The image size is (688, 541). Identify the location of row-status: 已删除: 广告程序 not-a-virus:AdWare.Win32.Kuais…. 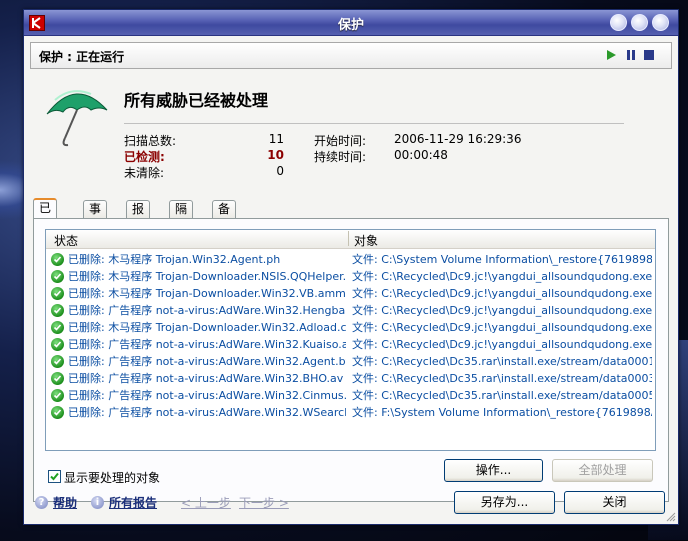
(207, 344).